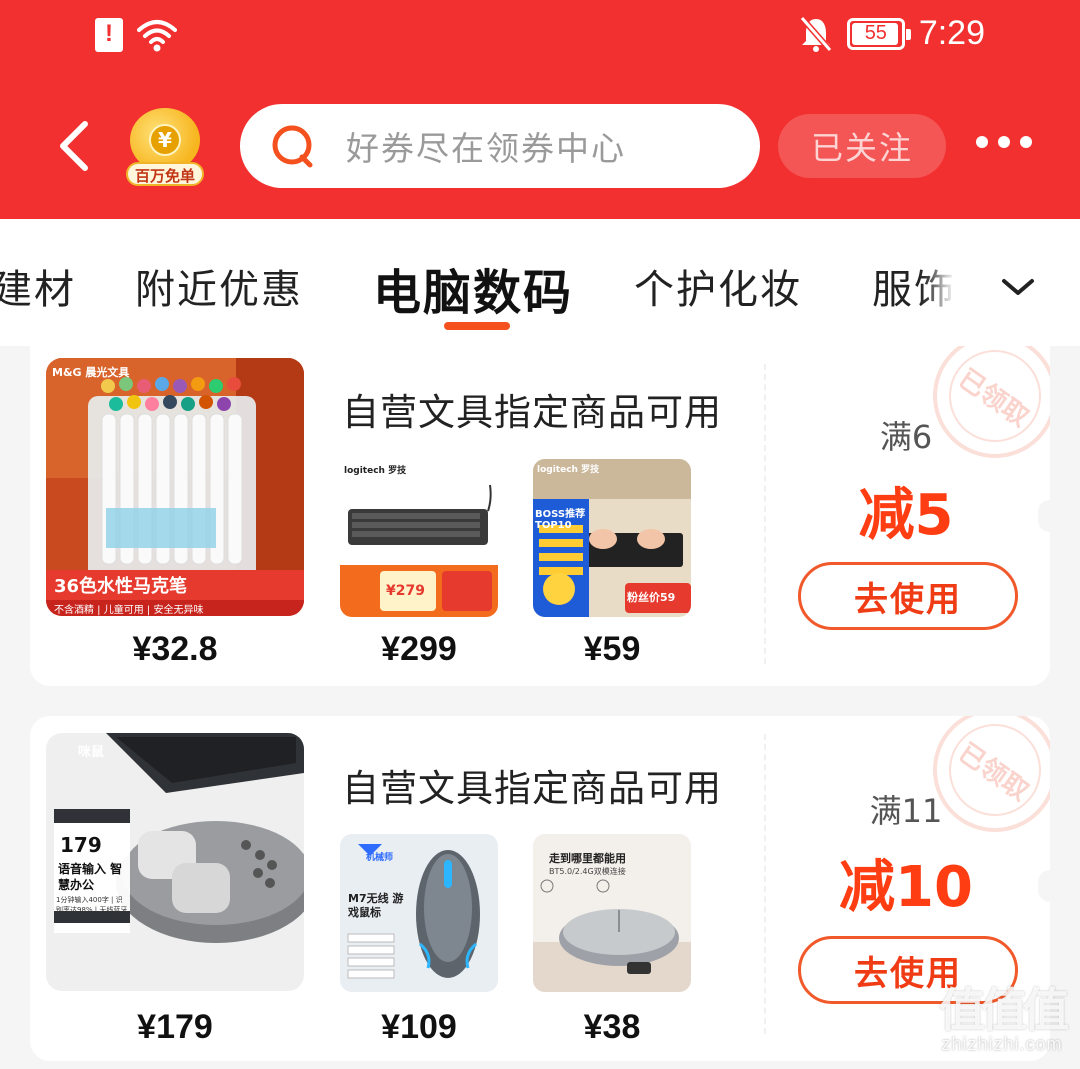 The width and height of the screenshot is (1080, 1069). I want to click on product-brand: 咪鼠, so click(91, 752).